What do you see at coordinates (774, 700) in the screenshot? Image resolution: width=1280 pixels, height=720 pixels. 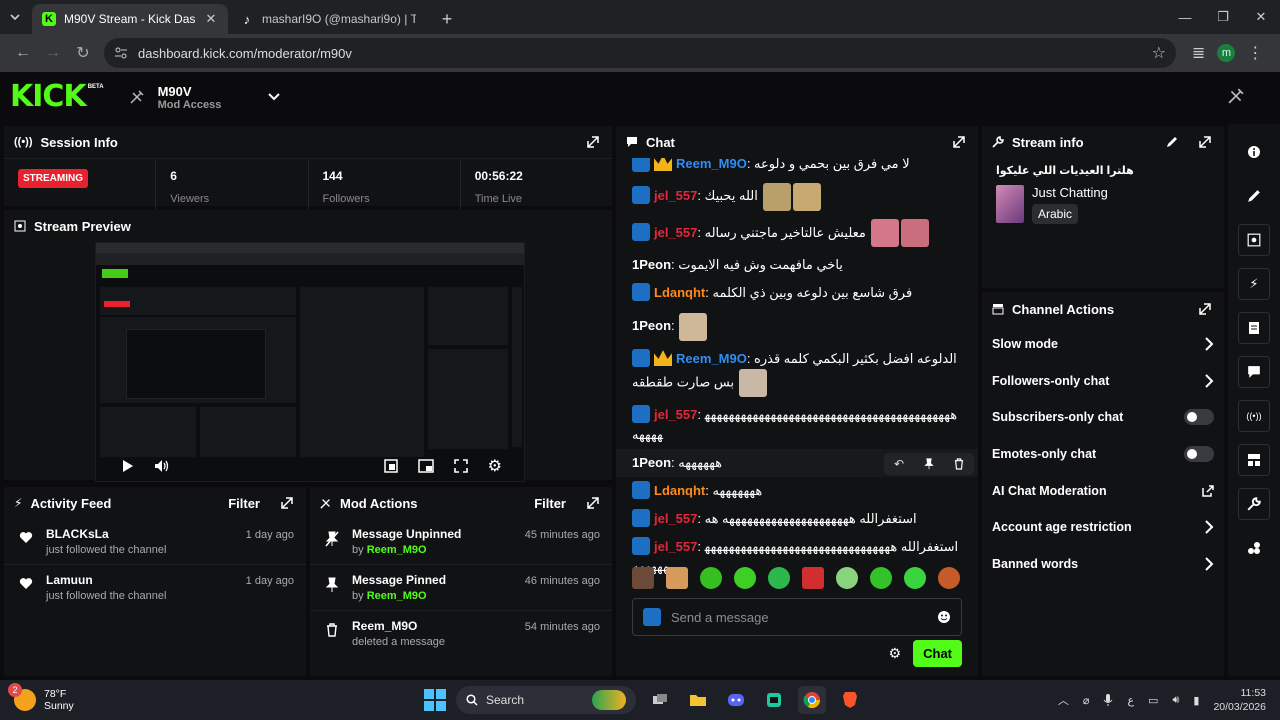 I see `app-icon` at bounding box center [774, 700].